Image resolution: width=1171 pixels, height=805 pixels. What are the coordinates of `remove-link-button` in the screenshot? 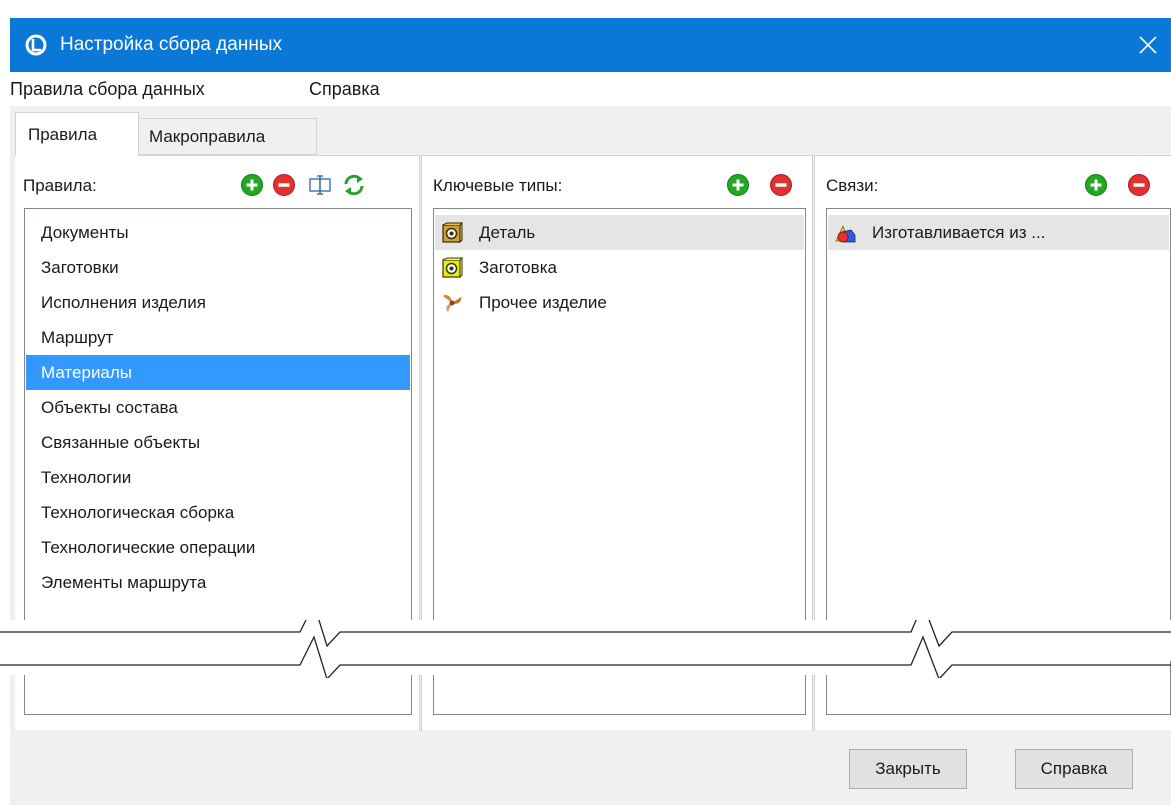 It's located at (1139, 185).